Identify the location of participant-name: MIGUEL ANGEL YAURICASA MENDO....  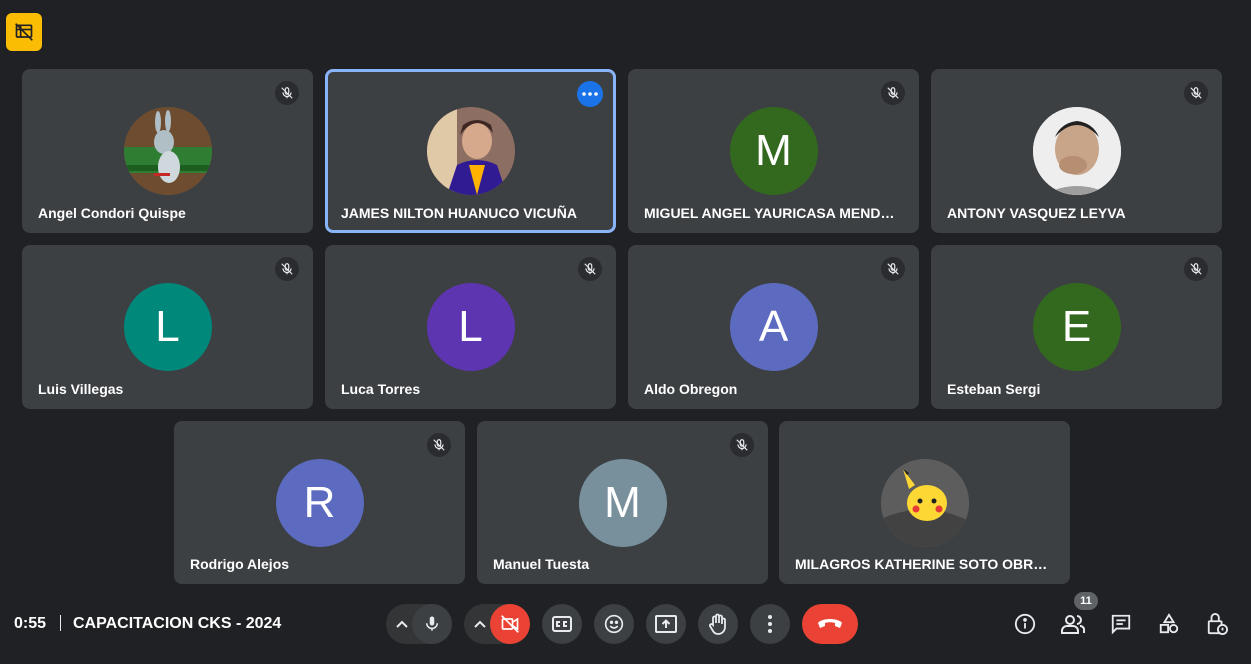
(772, 213).